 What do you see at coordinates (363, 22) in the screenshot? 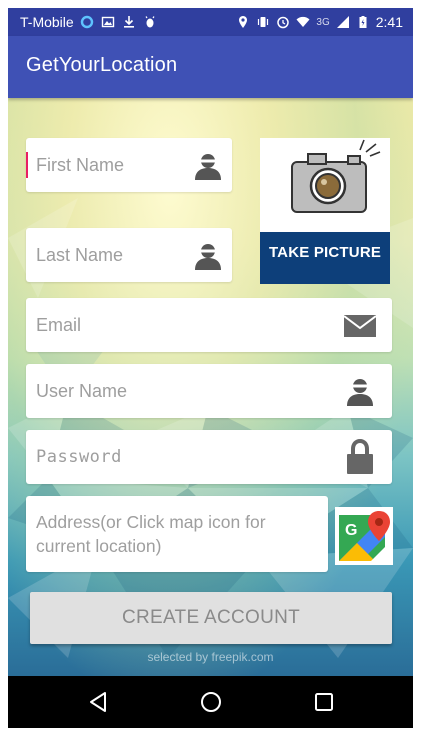
I see `battery-charging-icon` at bounding box center [363, 22].